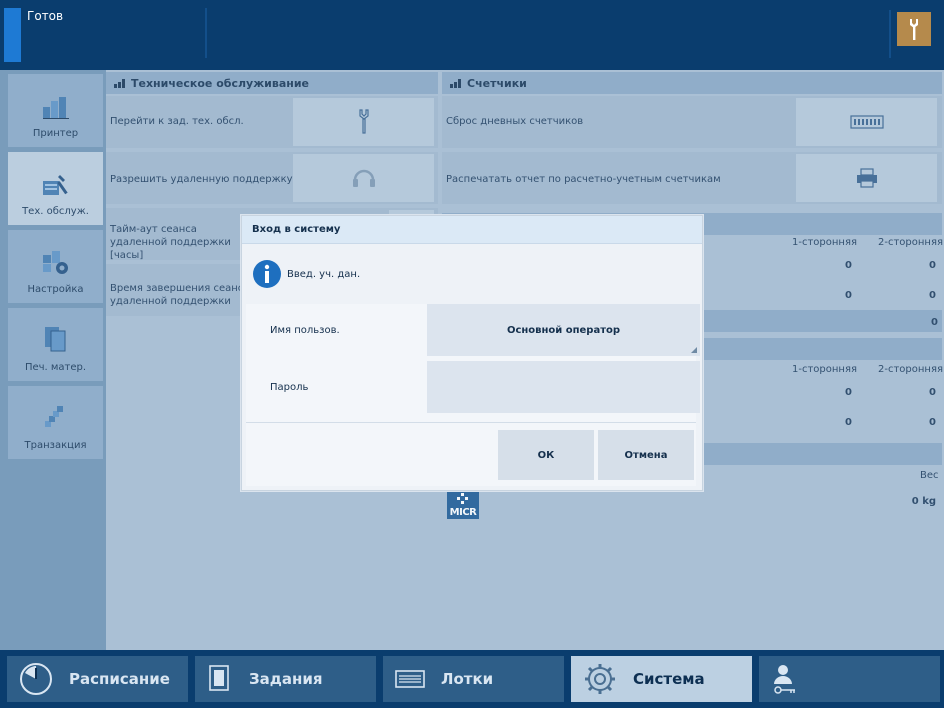 This screenshot has width=944, height=708. What do you see at coordinates (546, 455) in the screenshot?
I see `ok-button: ОК` at bounding box center [546, 455].